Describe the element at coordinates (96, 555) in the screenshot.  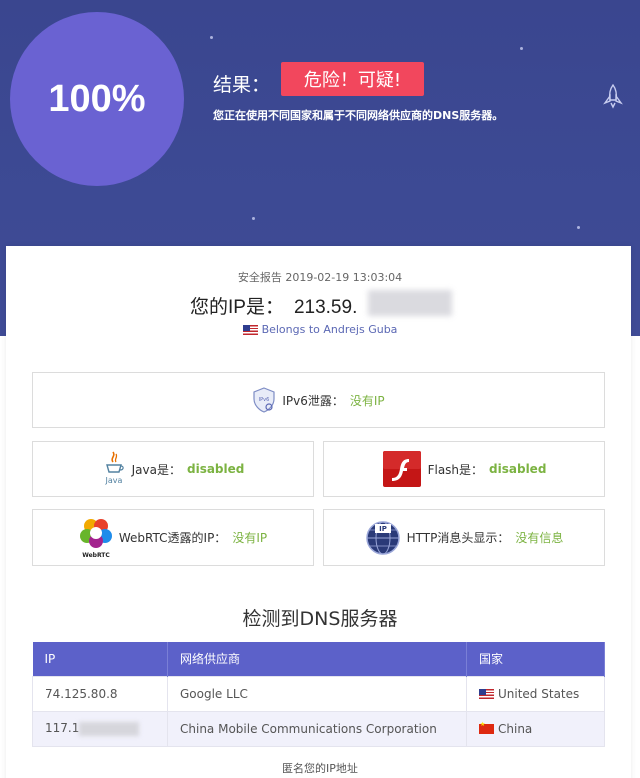
I see `webrtc-icon-text: WebRTC` at that location.